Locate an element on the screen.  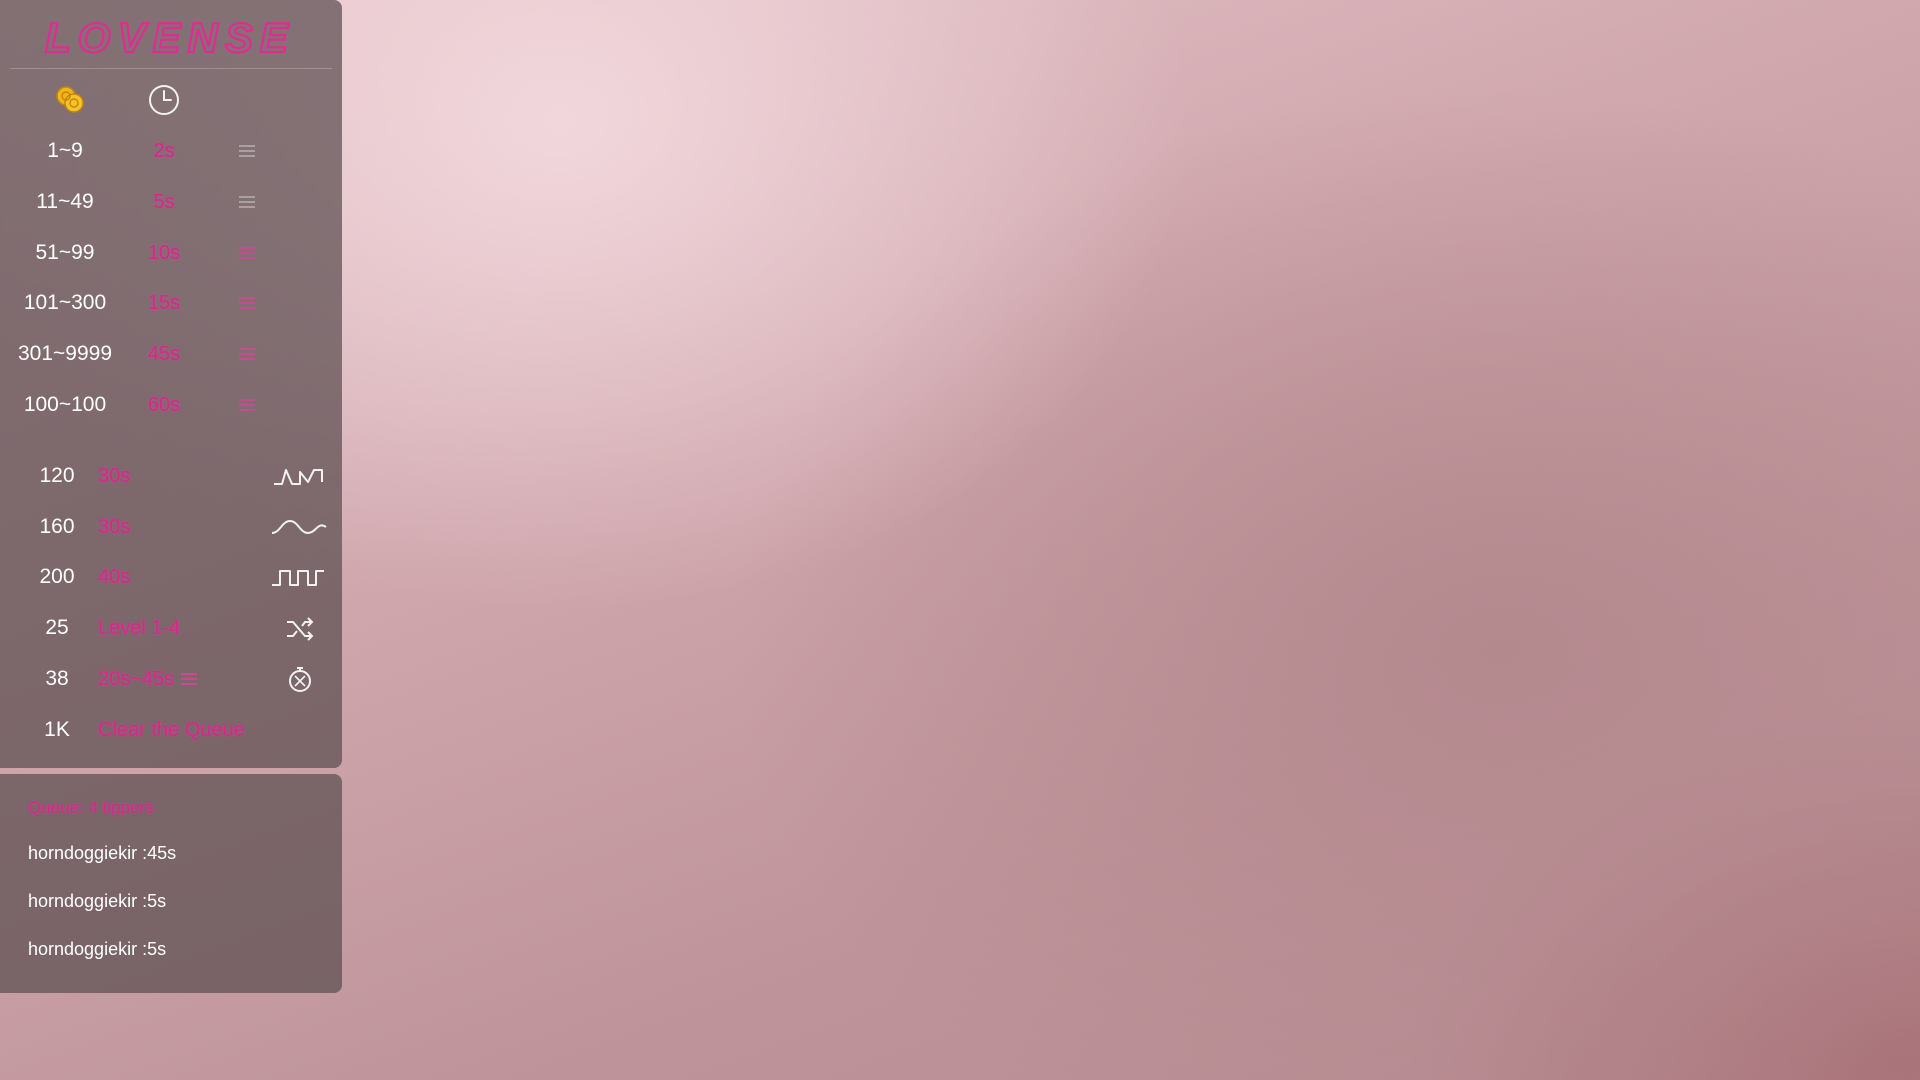
svg-text: LOVENSE is located at coordinates (170, 37).